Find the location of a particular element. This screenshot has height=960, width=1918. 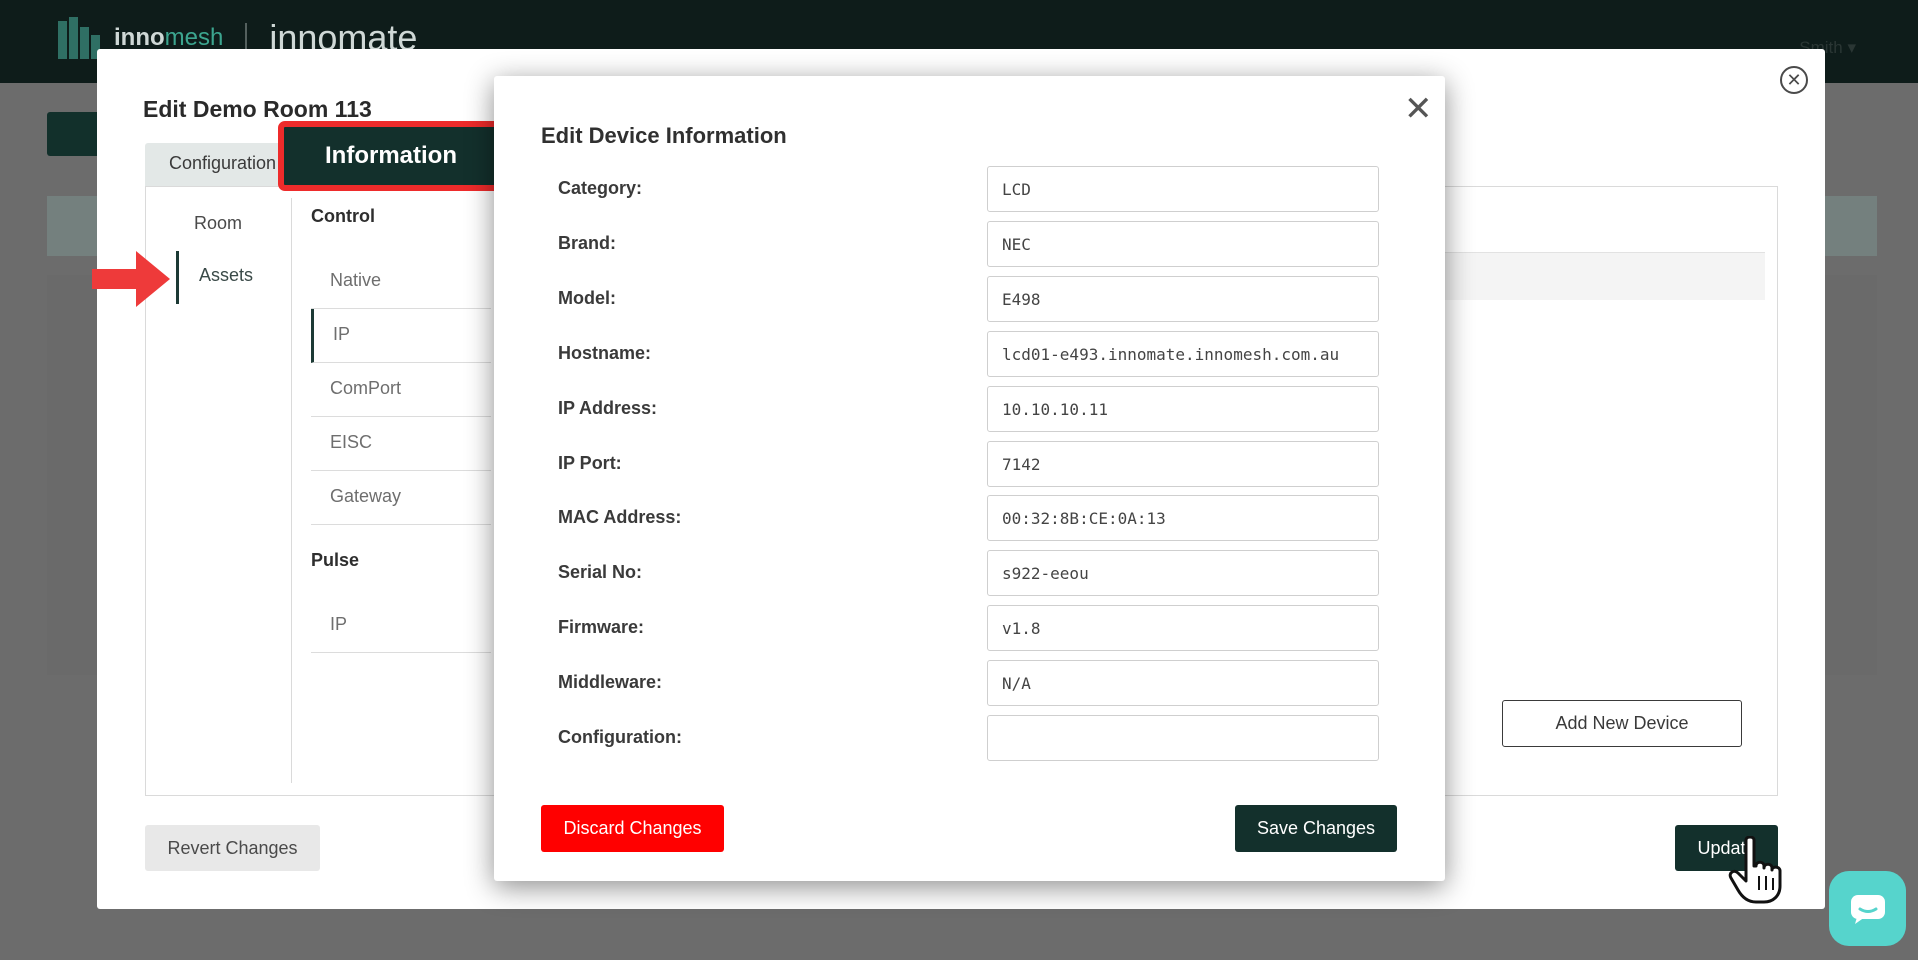

save-changes-button: Save Changes is located at coordinates (1316, 828).